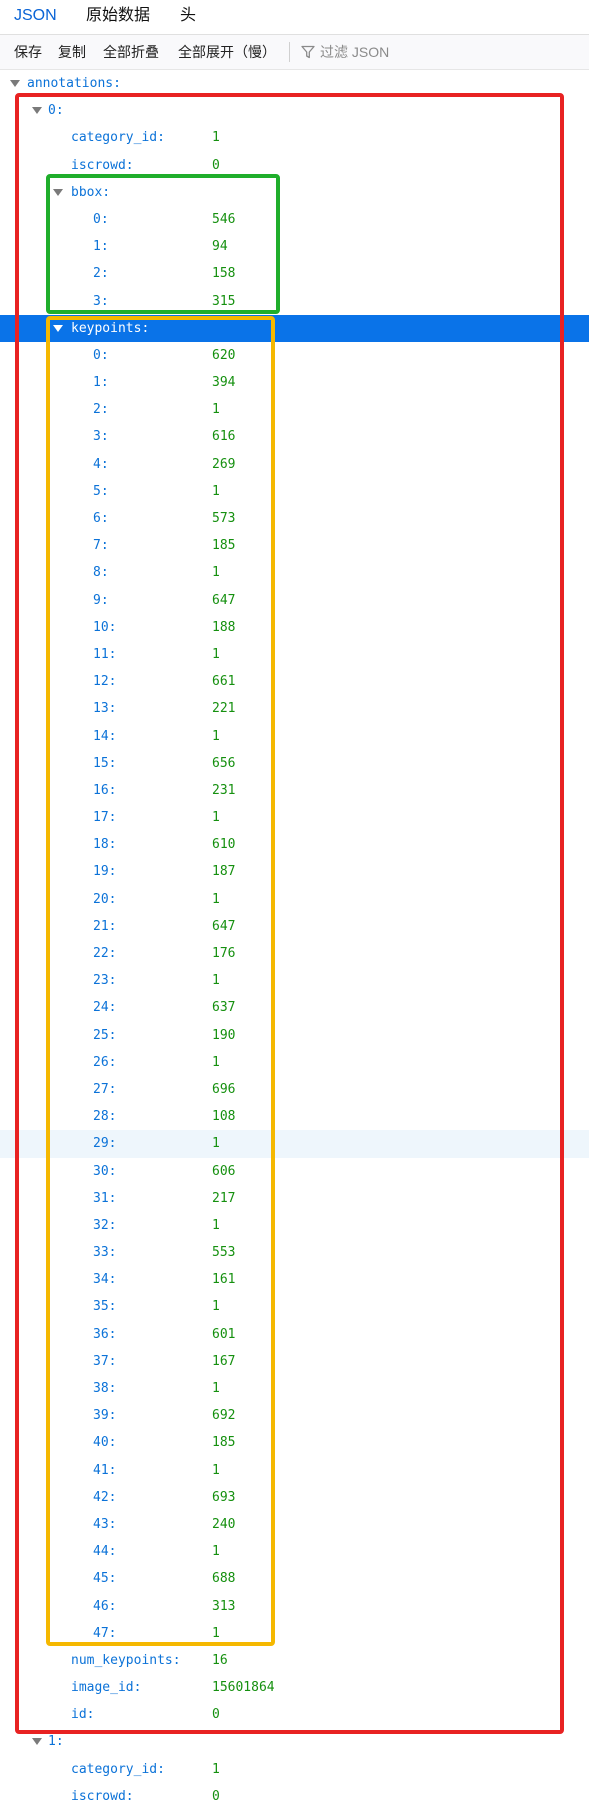 This screenshot has width=589, height=1810. What do you see at coordinates (294, 246) in the screenshot?
I see `array-index-row: 1: 94` at bounding box center [294, 246].